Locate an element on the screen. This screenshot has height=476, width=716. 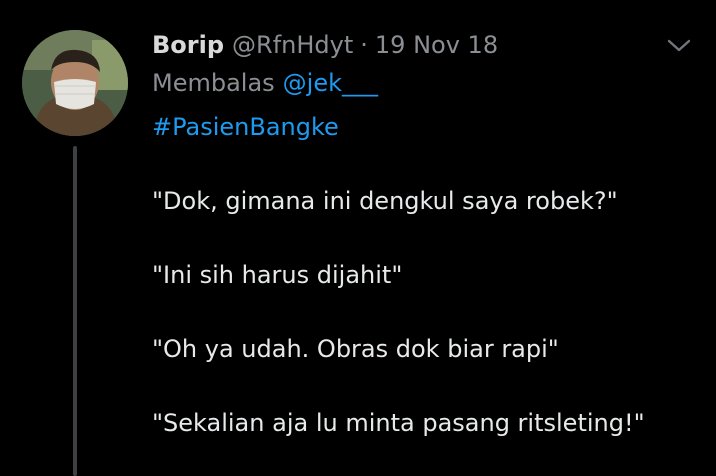
avatar is located at coordinates (75, 83).